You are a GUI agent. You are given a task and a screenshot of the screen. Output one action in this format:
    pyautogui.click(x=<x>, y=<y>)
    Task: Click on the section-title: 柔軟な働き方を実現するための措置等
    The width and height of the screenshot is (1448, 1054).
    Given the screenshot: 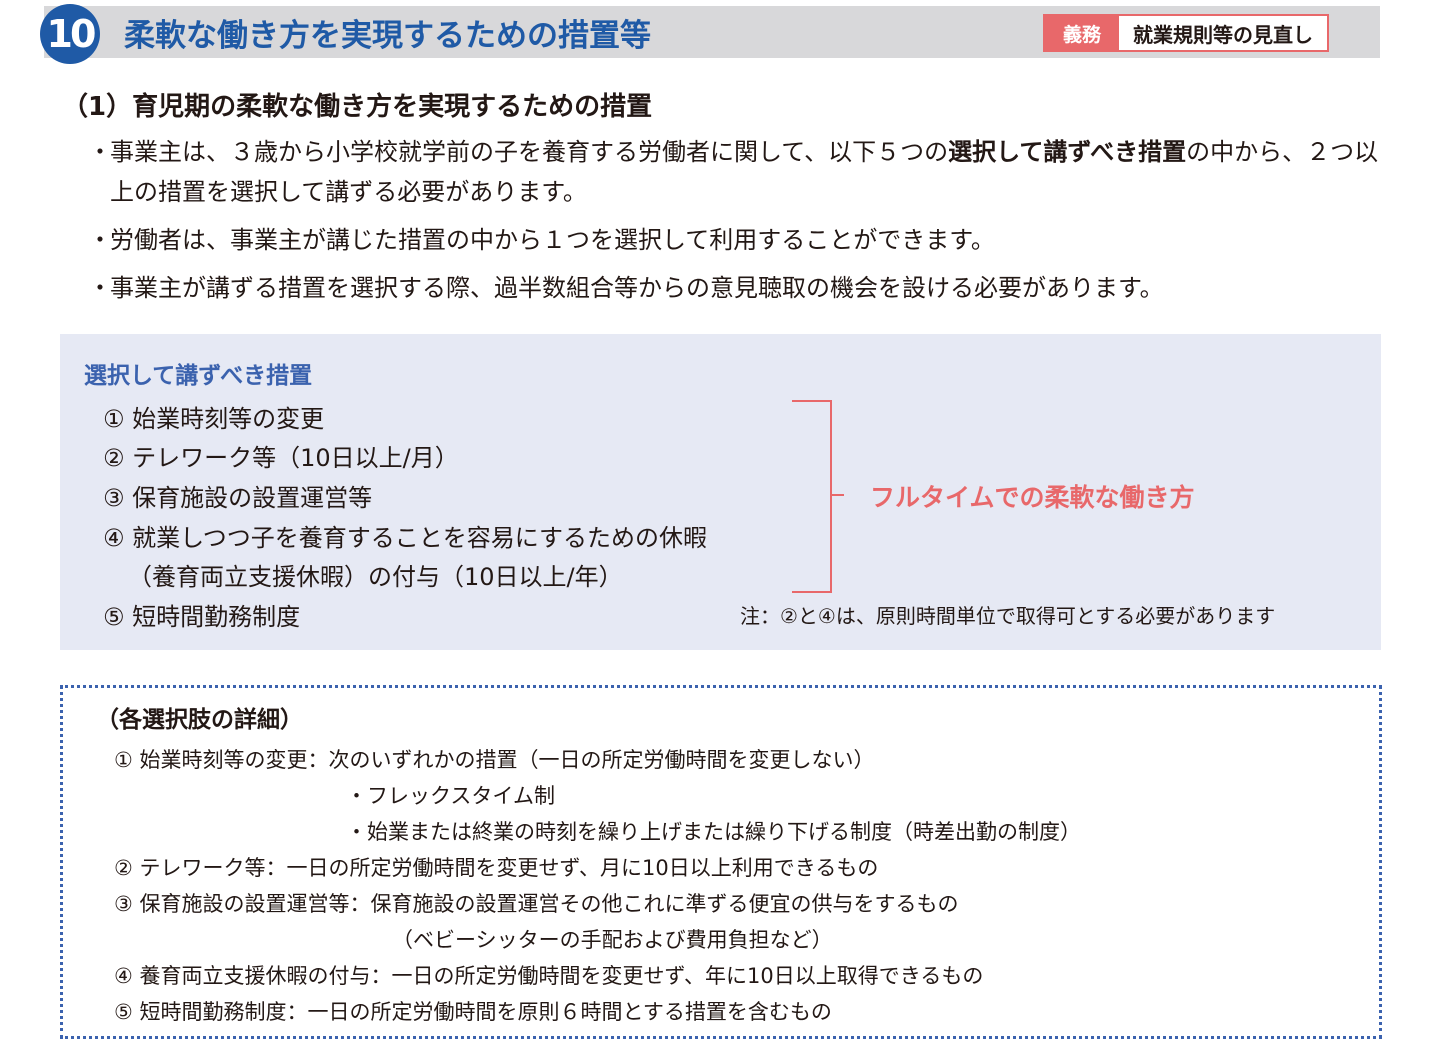 What is the action you would take?
    pyautogui.click(x=387, y=36)
    